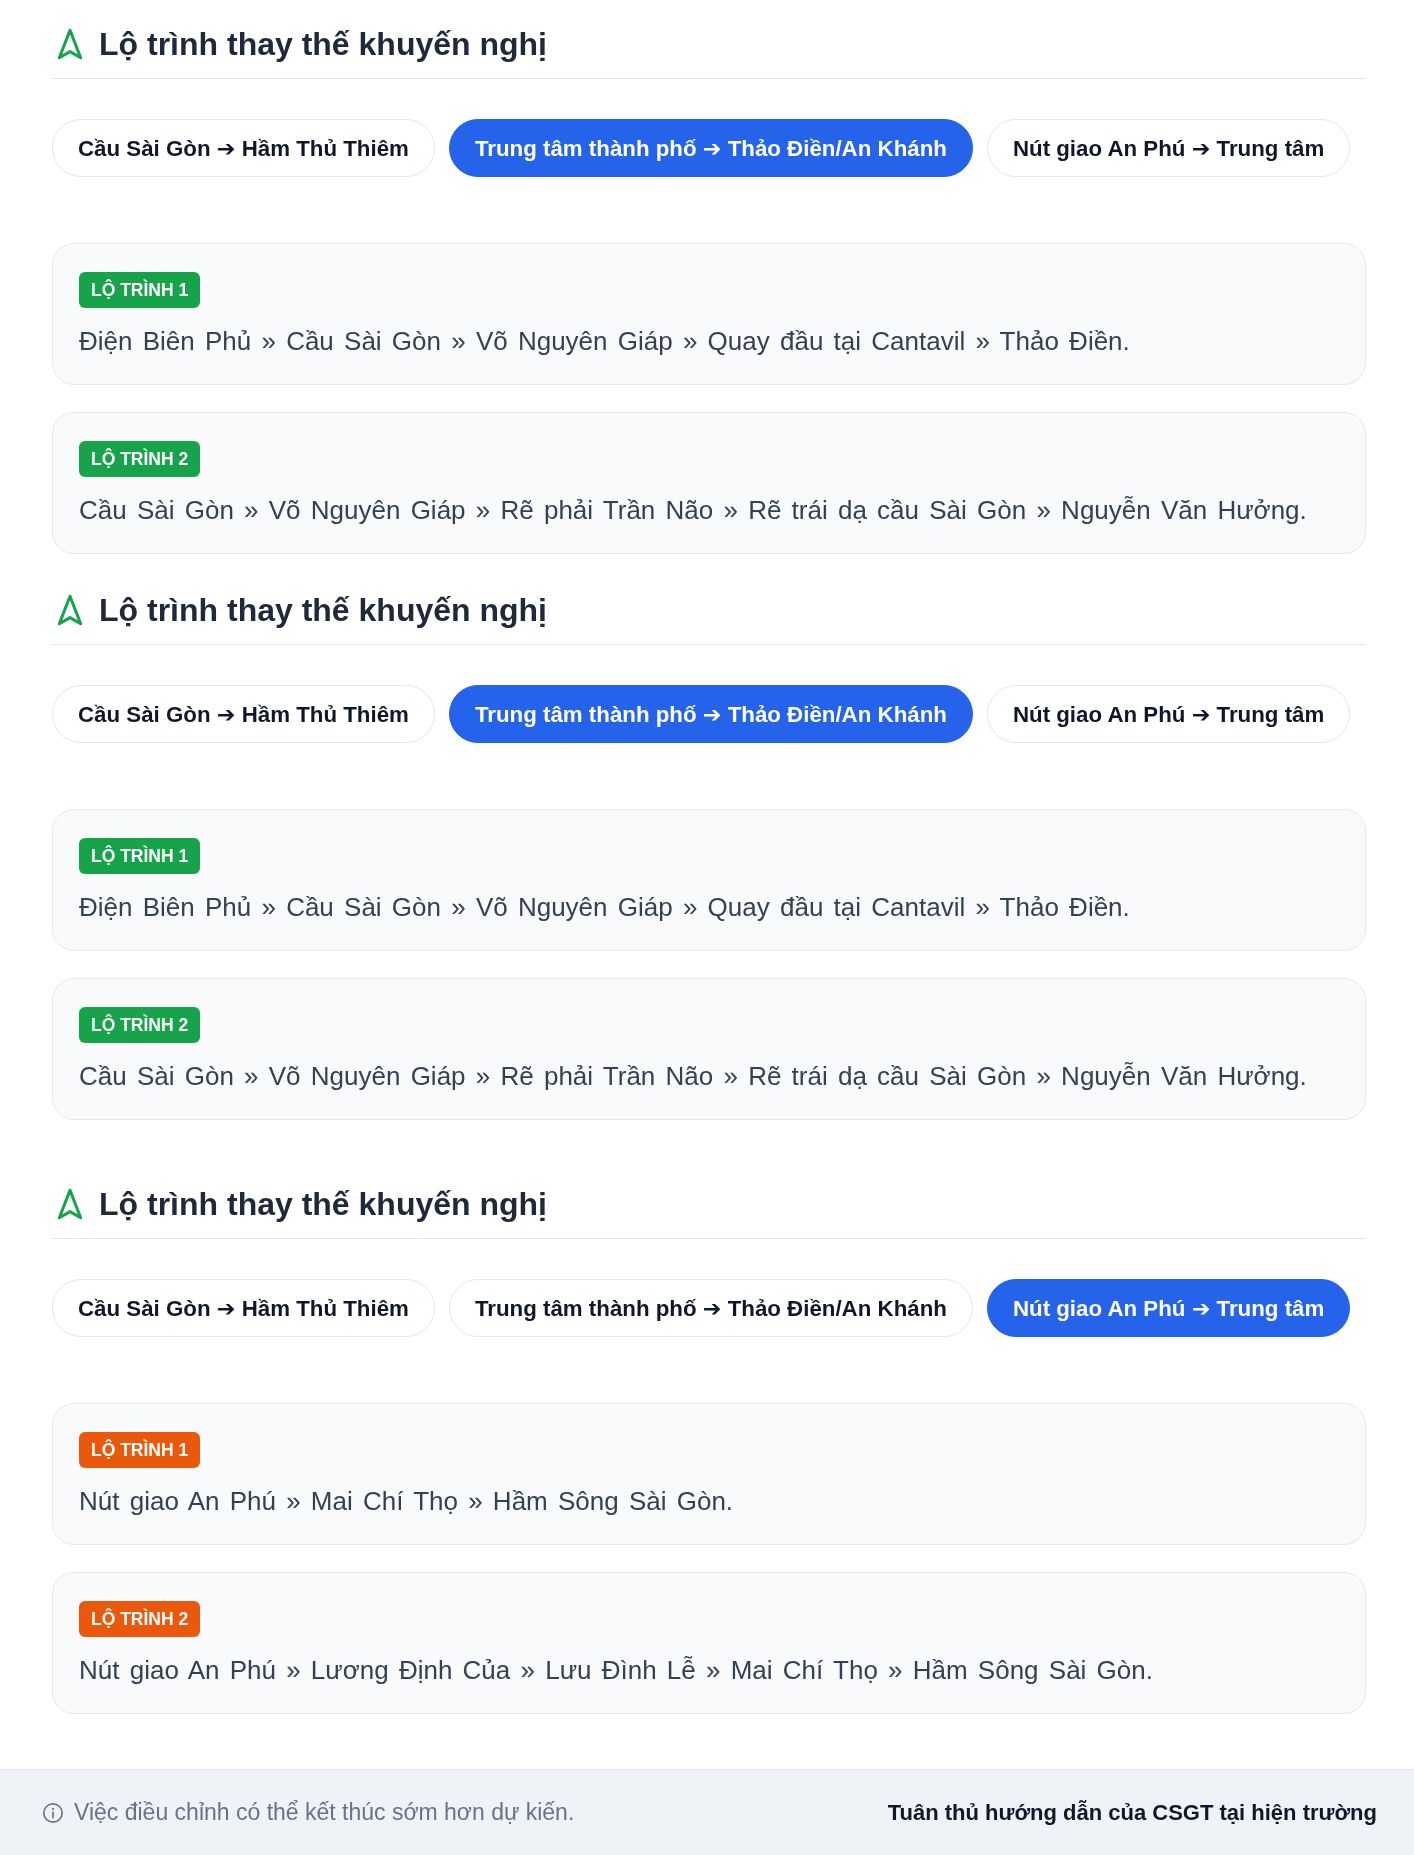  Describe the element at coordinates (616, 1670) in the screenshot. I see `route-path-text: Nút giao An Phú » Lương Định Của » Lưu Đình Lễ » Mai Chí Thọ » Hầm Sông Sài Gòn.` at that location.